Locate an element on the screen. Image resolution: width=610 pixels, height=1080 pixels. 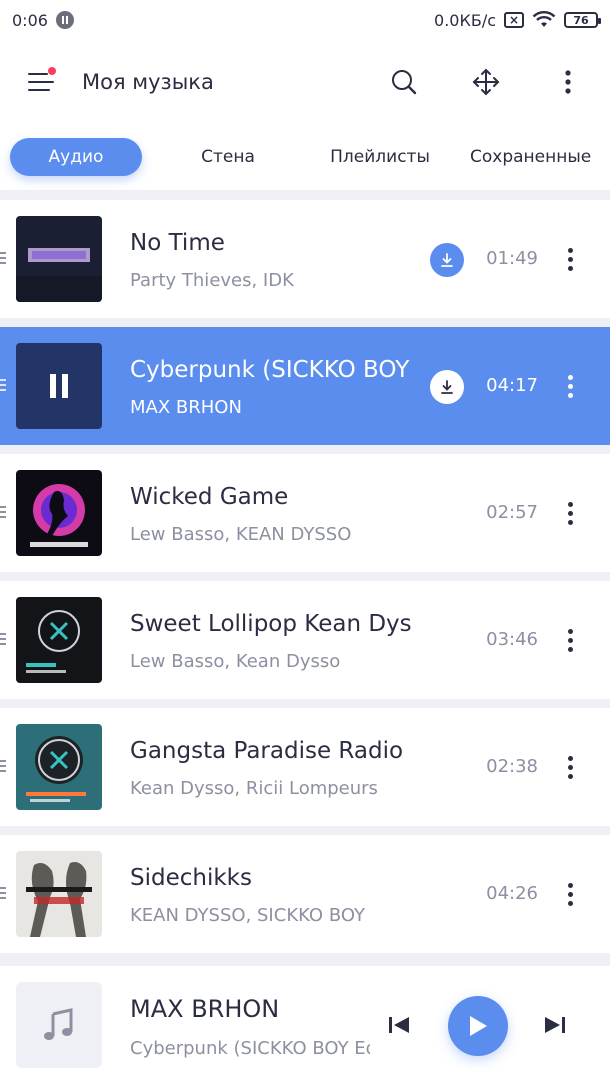
track-title: Gangsta Paradise Radio Edit is located at coordinates (271, 751).